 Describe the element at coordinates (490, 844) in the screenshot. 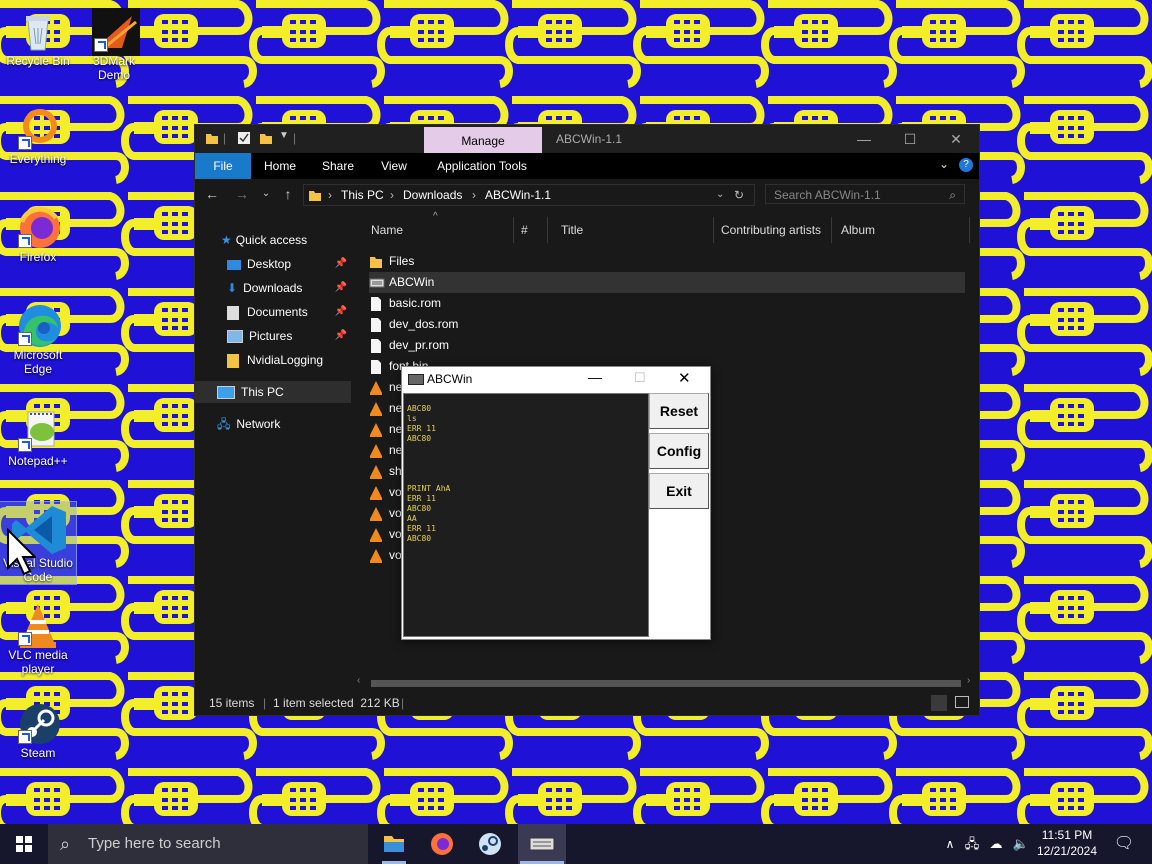

I see `taskbar-steam` at that location.